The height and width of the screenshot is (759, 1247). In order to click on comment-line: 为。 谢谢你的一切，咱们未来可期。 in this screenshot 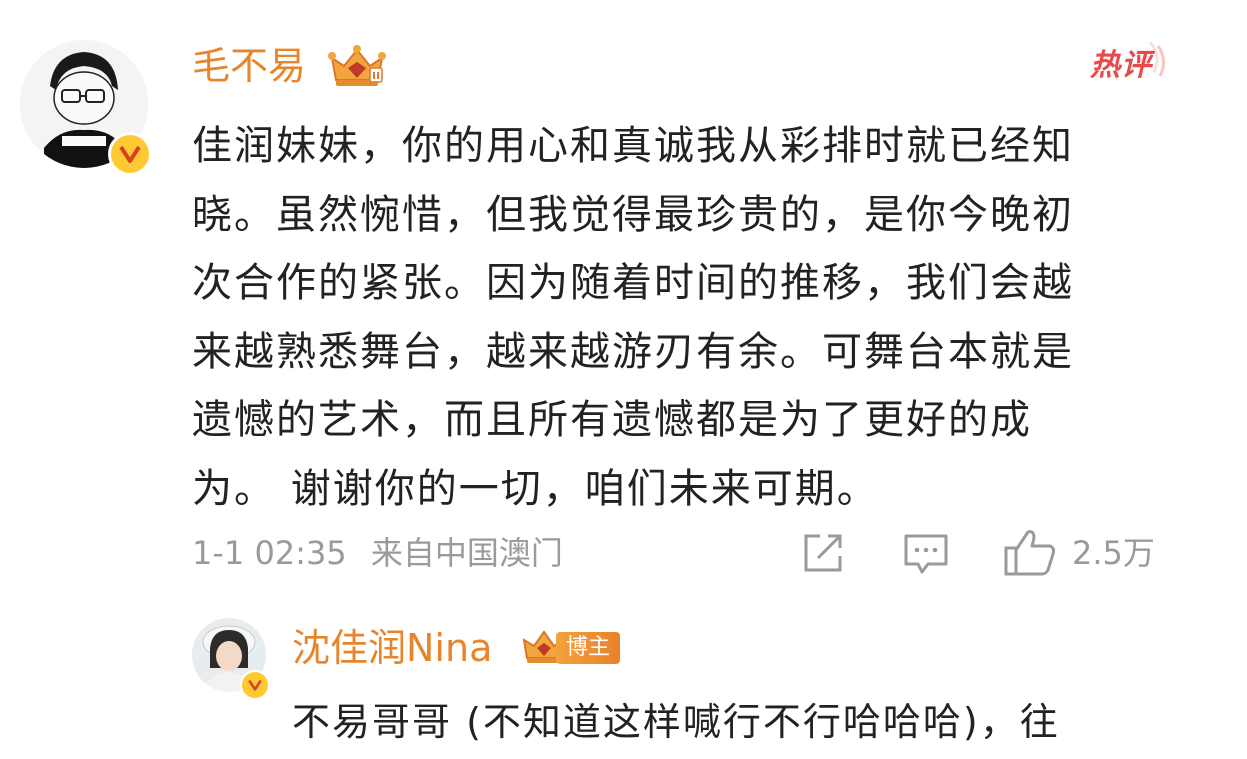, I will do `click(535, 488)`.